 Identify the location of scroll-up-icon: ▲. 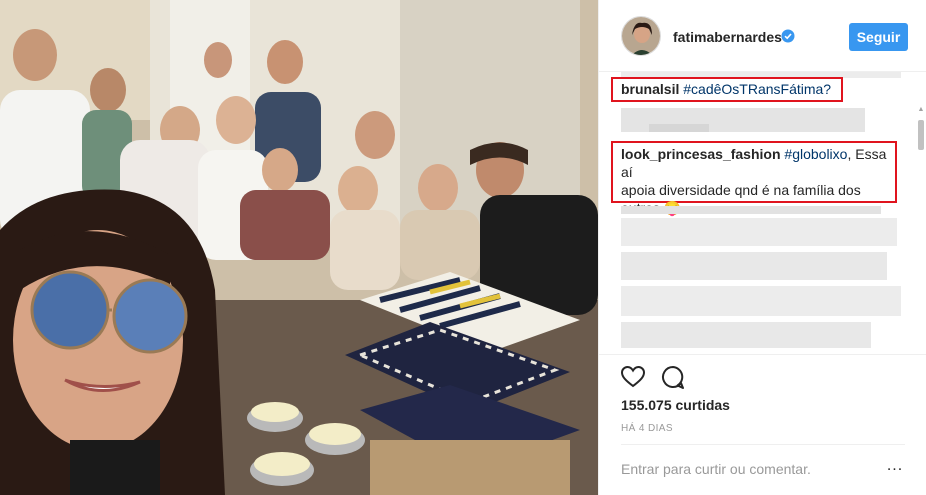
(921, 110).